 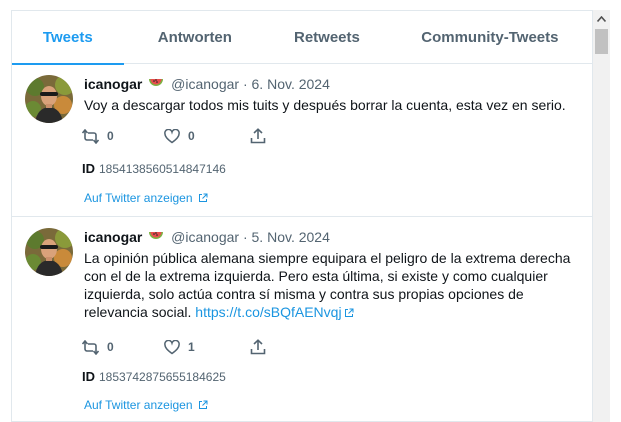 What do you see at coordinates (162, 169) in the screenshot?
I see `tweet-id: 1854138560514847146` at bounding box center [162, 169].